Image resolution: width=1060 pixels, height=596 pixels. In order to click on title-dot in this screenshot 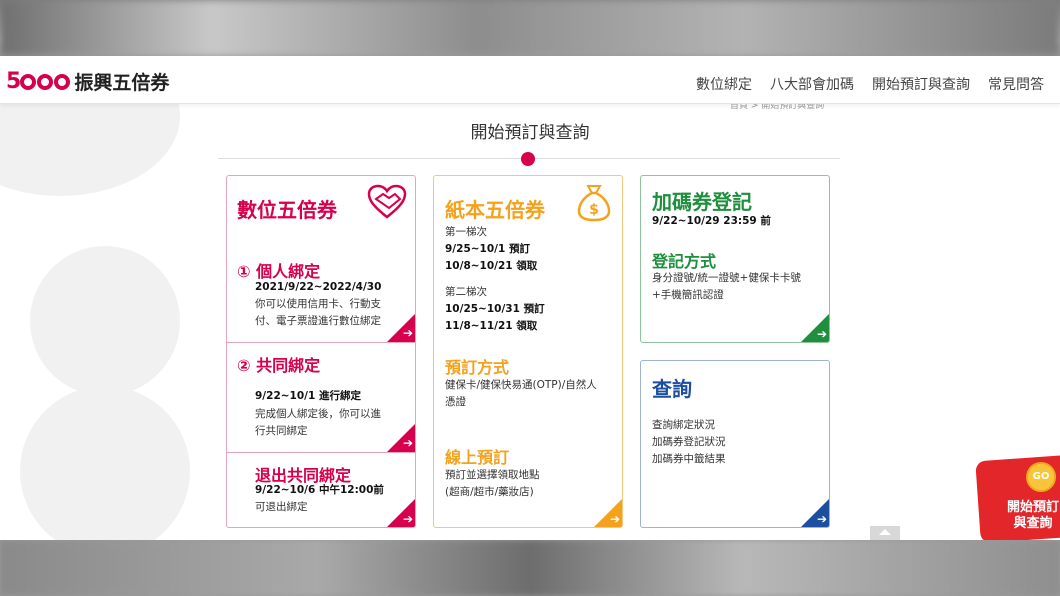, I will do `click(528, 159)`.